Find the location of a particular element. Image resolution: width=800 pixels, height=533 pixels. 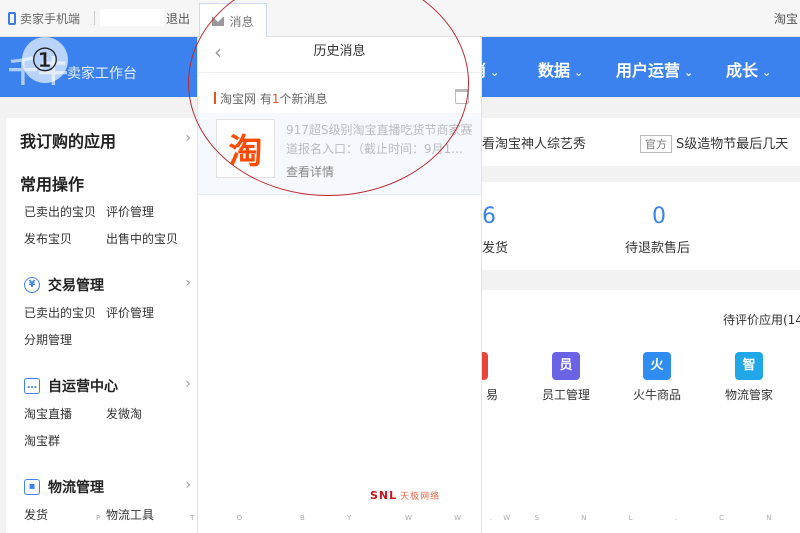

back-arrow-icon: ‹ is located at coordinates (218, 52).